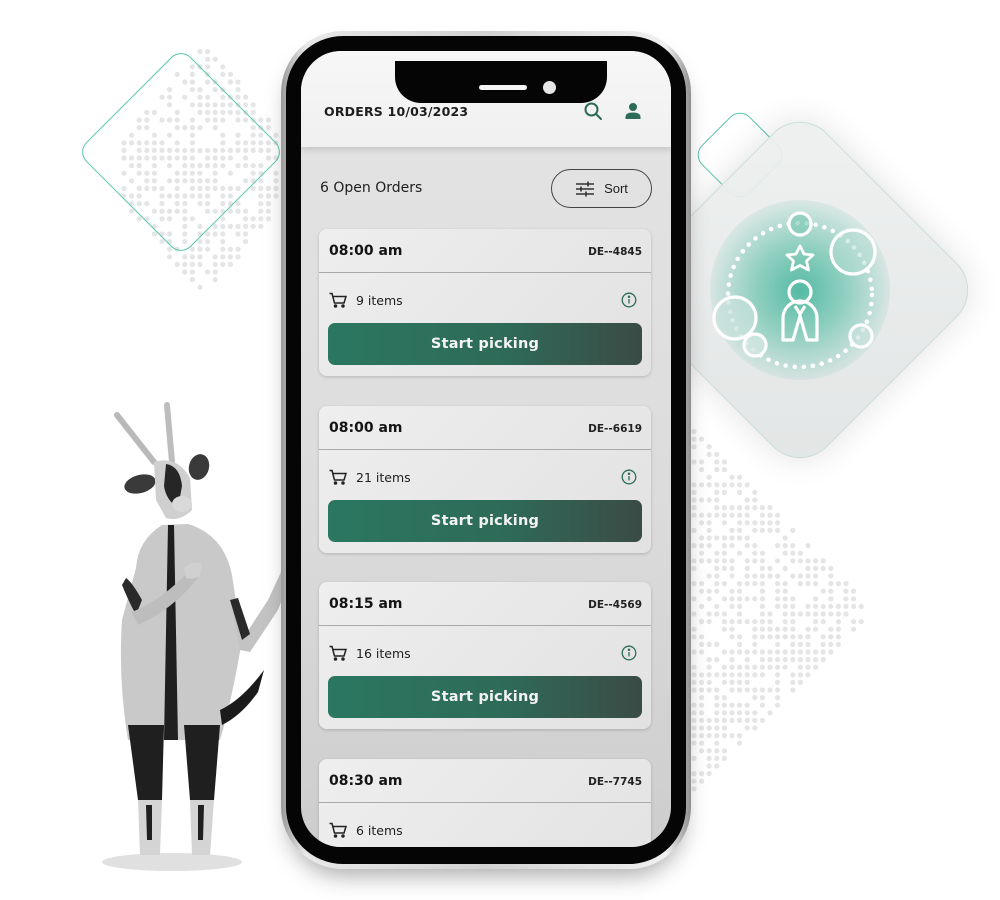 The height and width of the screenshot is (900, 1000). Describe the element at coordinates (338, 653) in the screenshot. I see `cart-icon` at that location.